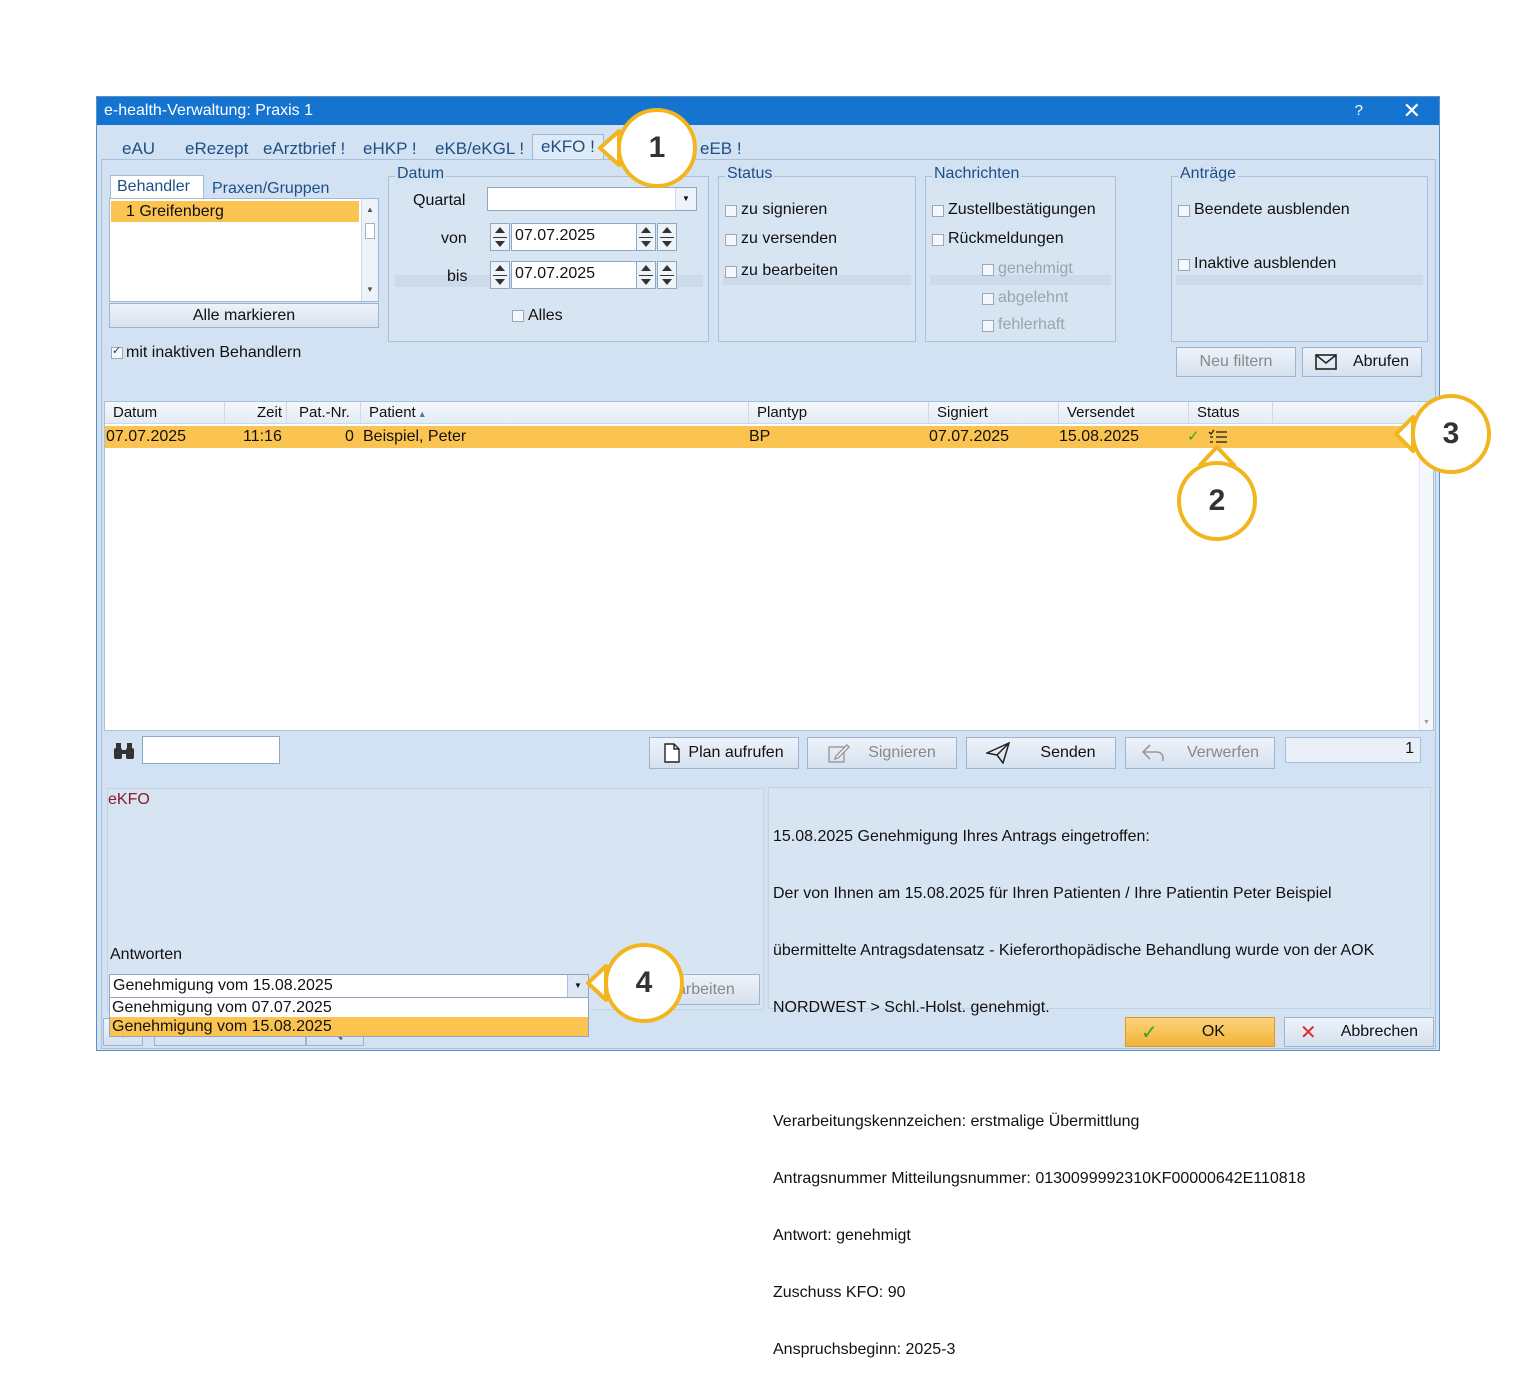  What do you see at coordinates (1451, 434) in the screenshot?
I see `callout-badge: 3` at bounding box center [1451, 434].